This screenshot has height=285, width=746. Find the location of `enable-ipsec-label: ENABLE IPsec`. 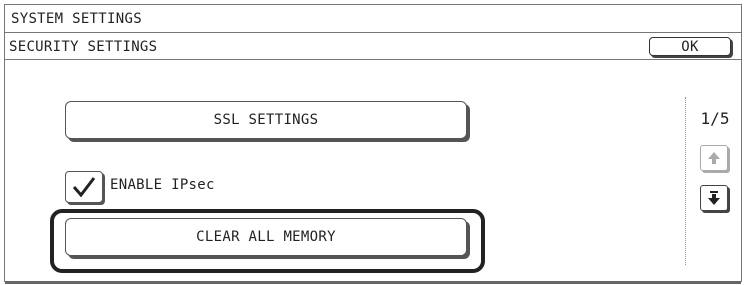

enable-ipsec-label: ENABLE IPsec is located at coordinates (162, 185).